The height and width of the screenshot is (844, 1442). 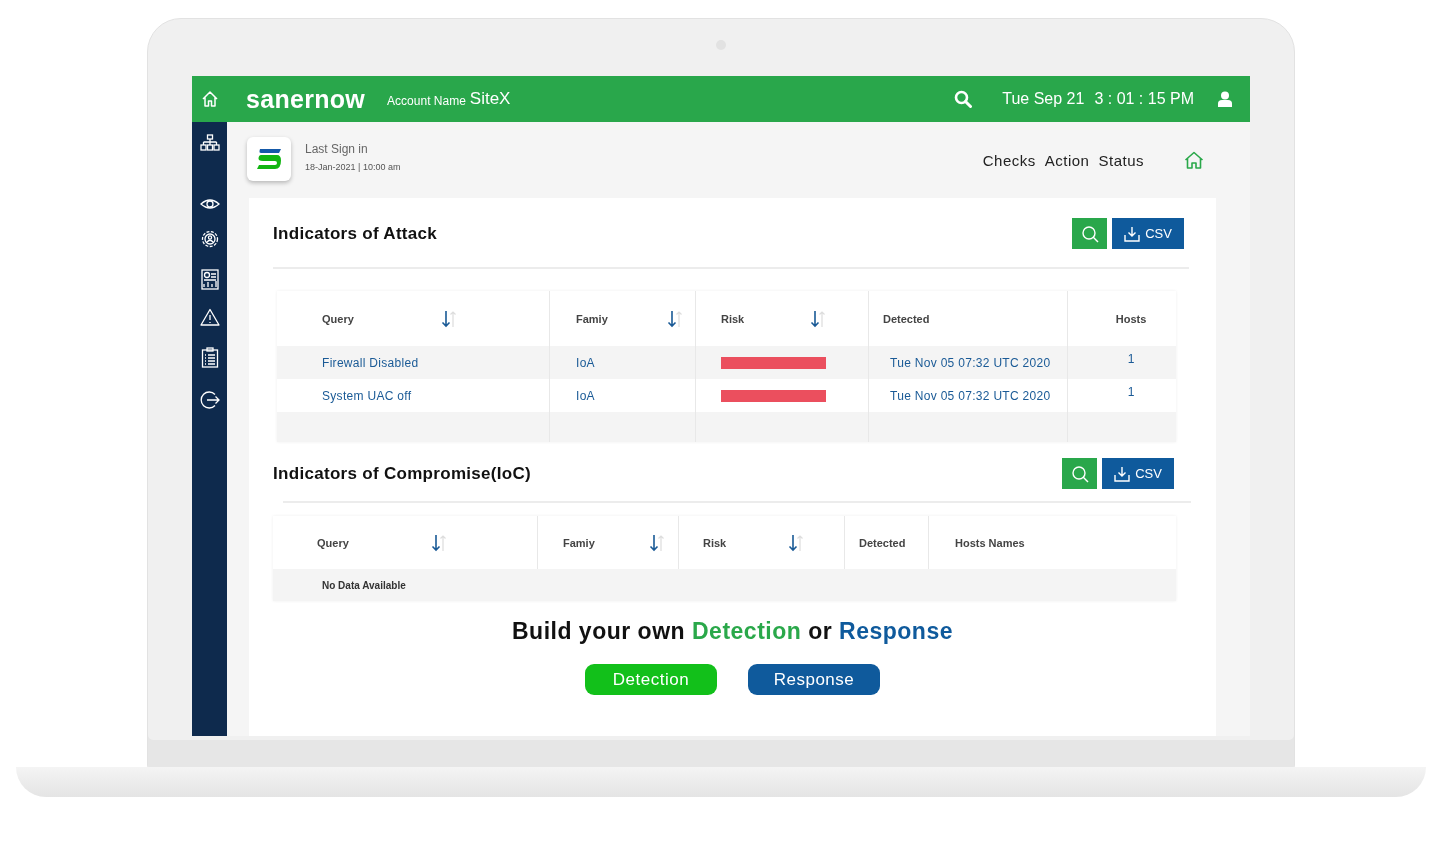 What do you see at coordinates (209, 318) in the screenshot?
I see `warning-icon` at bounding box center [209, 318].